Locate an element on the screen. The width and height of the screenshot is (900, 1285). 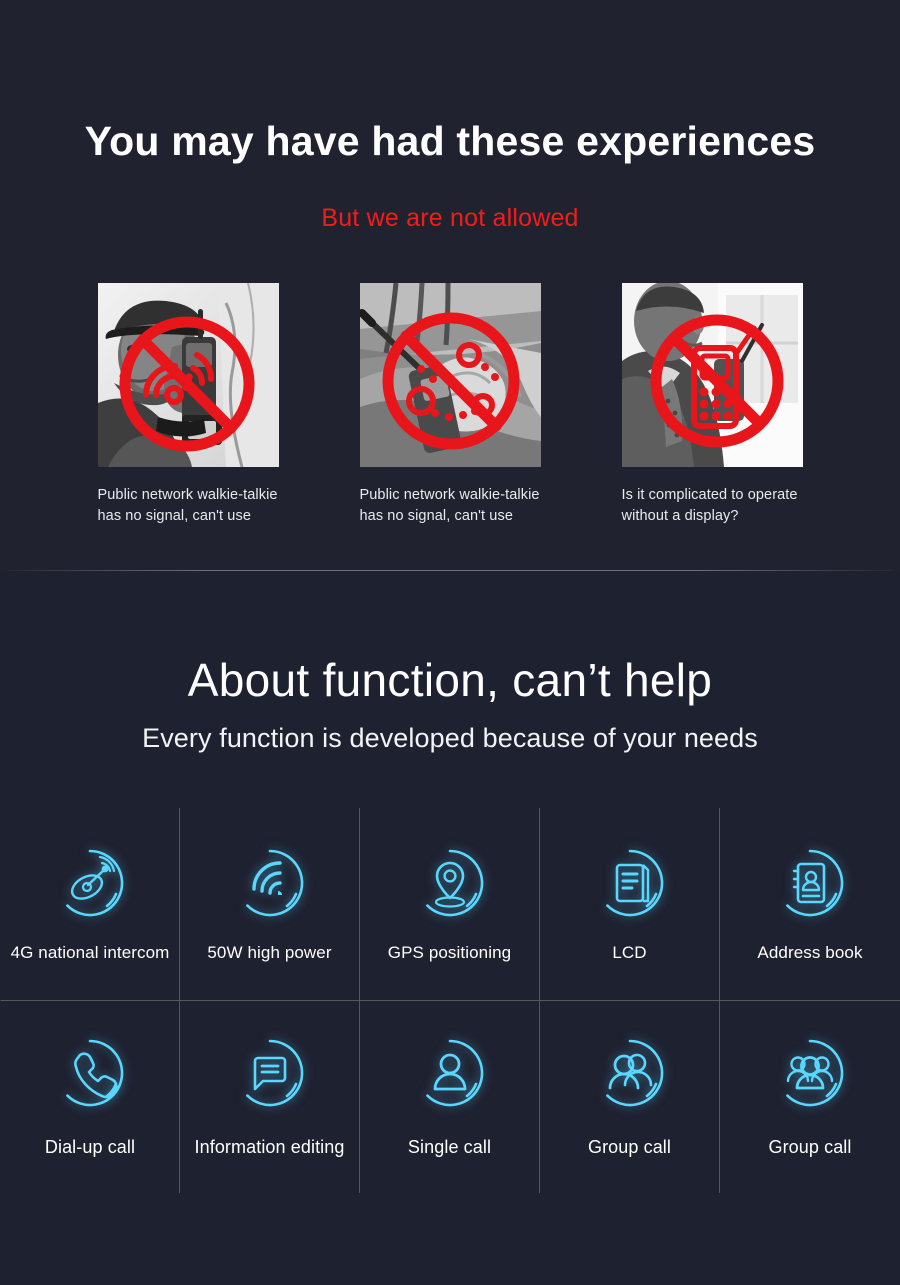
phone-handset-icon is located at coordinates (90, 1073).